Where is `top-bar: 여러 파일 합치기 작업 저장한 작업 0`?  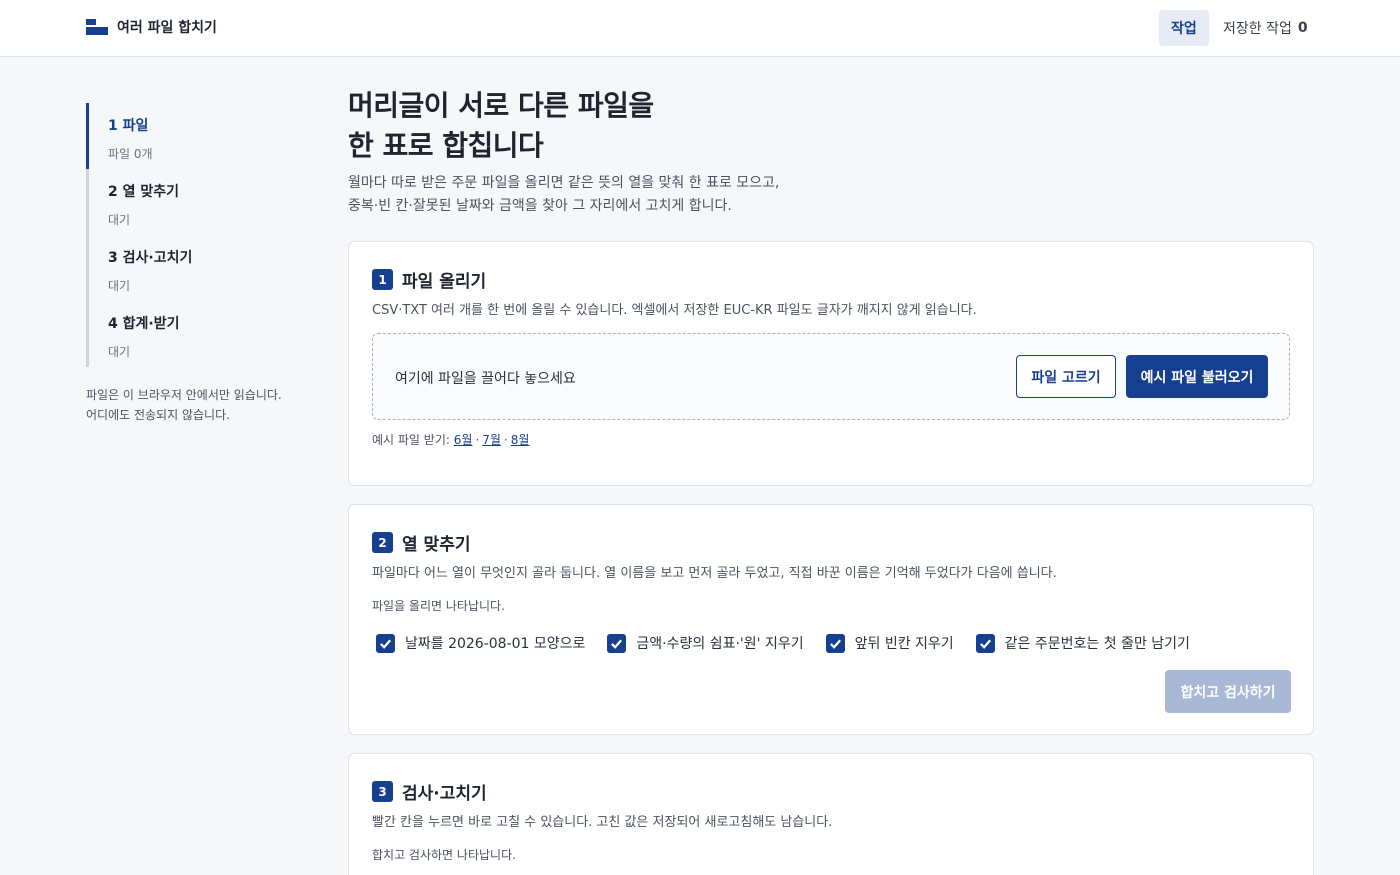
top-bar: 여러 파일 합치기 작업 저장한 작업 0 is located at coordinates (700, 28).